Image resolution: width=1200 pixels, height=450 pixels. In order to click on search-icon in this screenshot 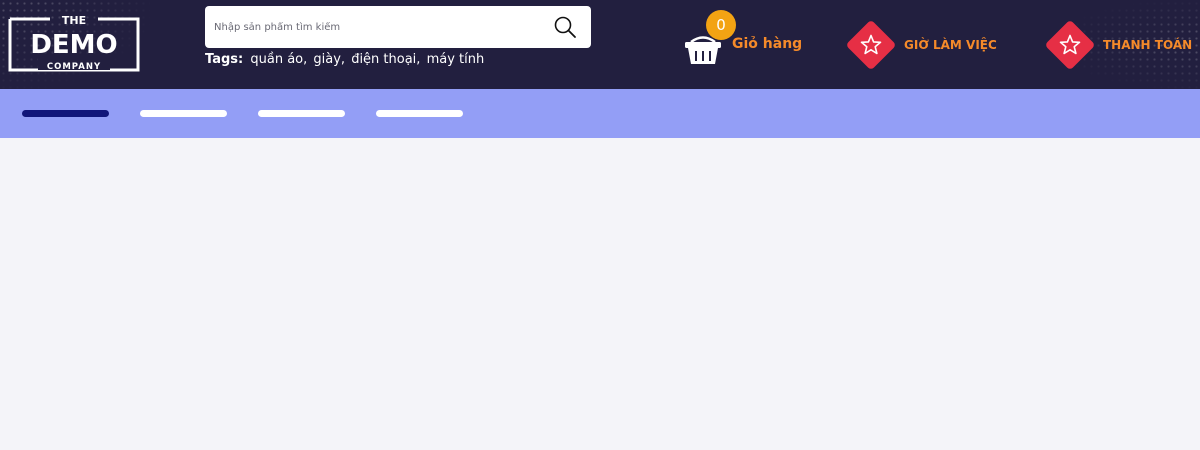, I will do `click(565, 27)`.